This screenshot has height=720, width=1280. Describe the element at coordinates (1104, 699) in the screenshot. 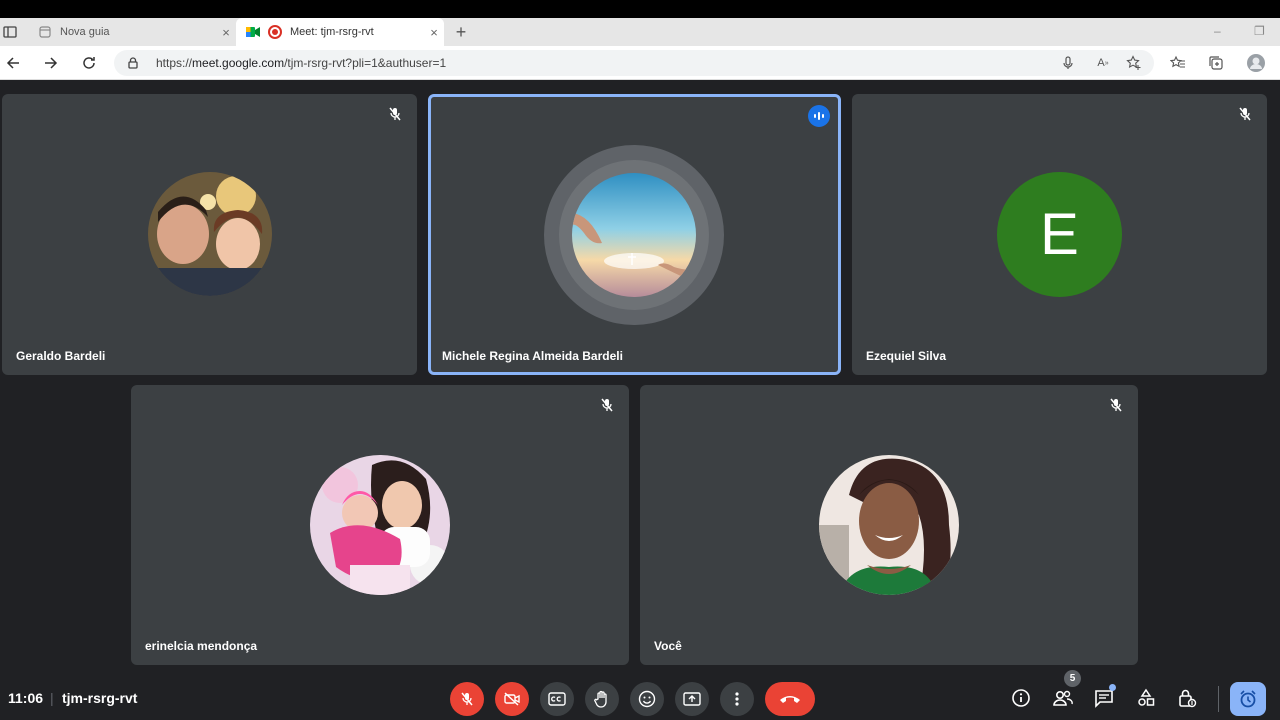

I see `chat-icon` at that location.